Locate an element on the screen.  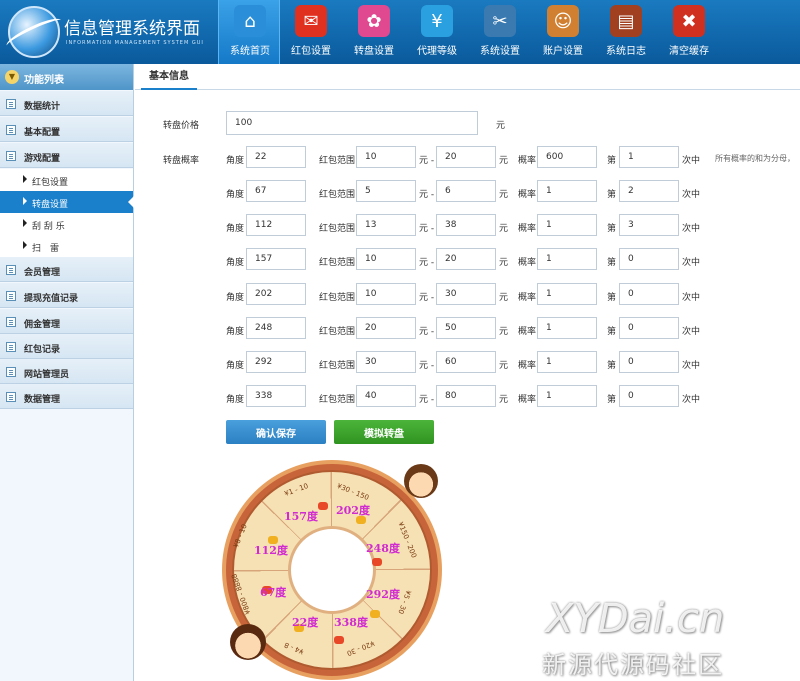
nav-item-5: ☺ 账户设置 is located at coordinates (563, 32).